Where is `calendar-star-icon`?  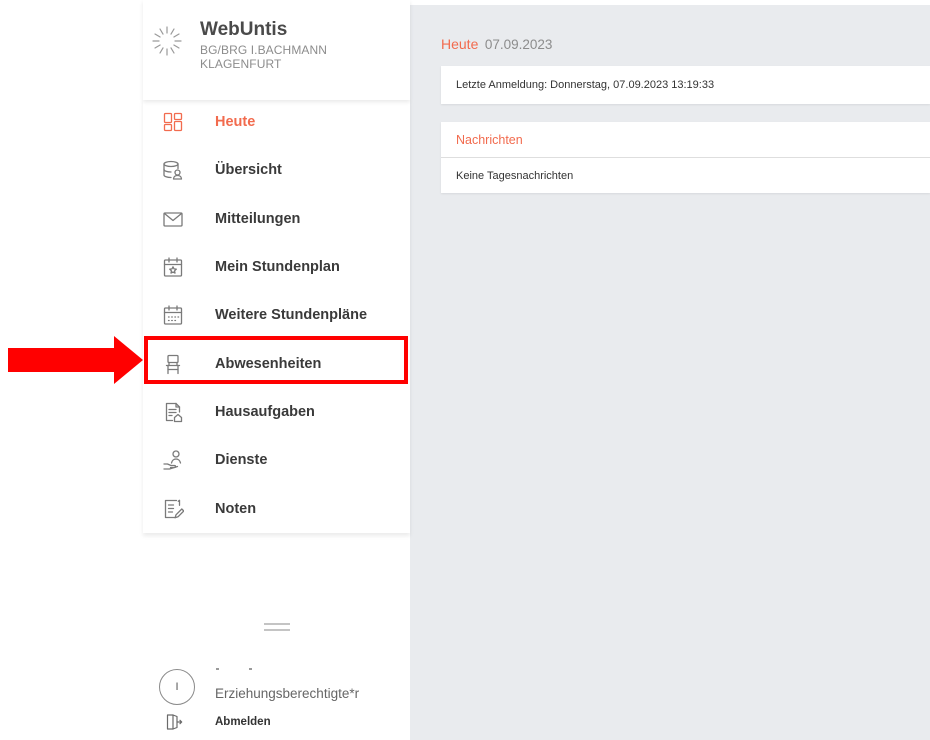
calendar-star-icon is located at coordinates (173, 267).